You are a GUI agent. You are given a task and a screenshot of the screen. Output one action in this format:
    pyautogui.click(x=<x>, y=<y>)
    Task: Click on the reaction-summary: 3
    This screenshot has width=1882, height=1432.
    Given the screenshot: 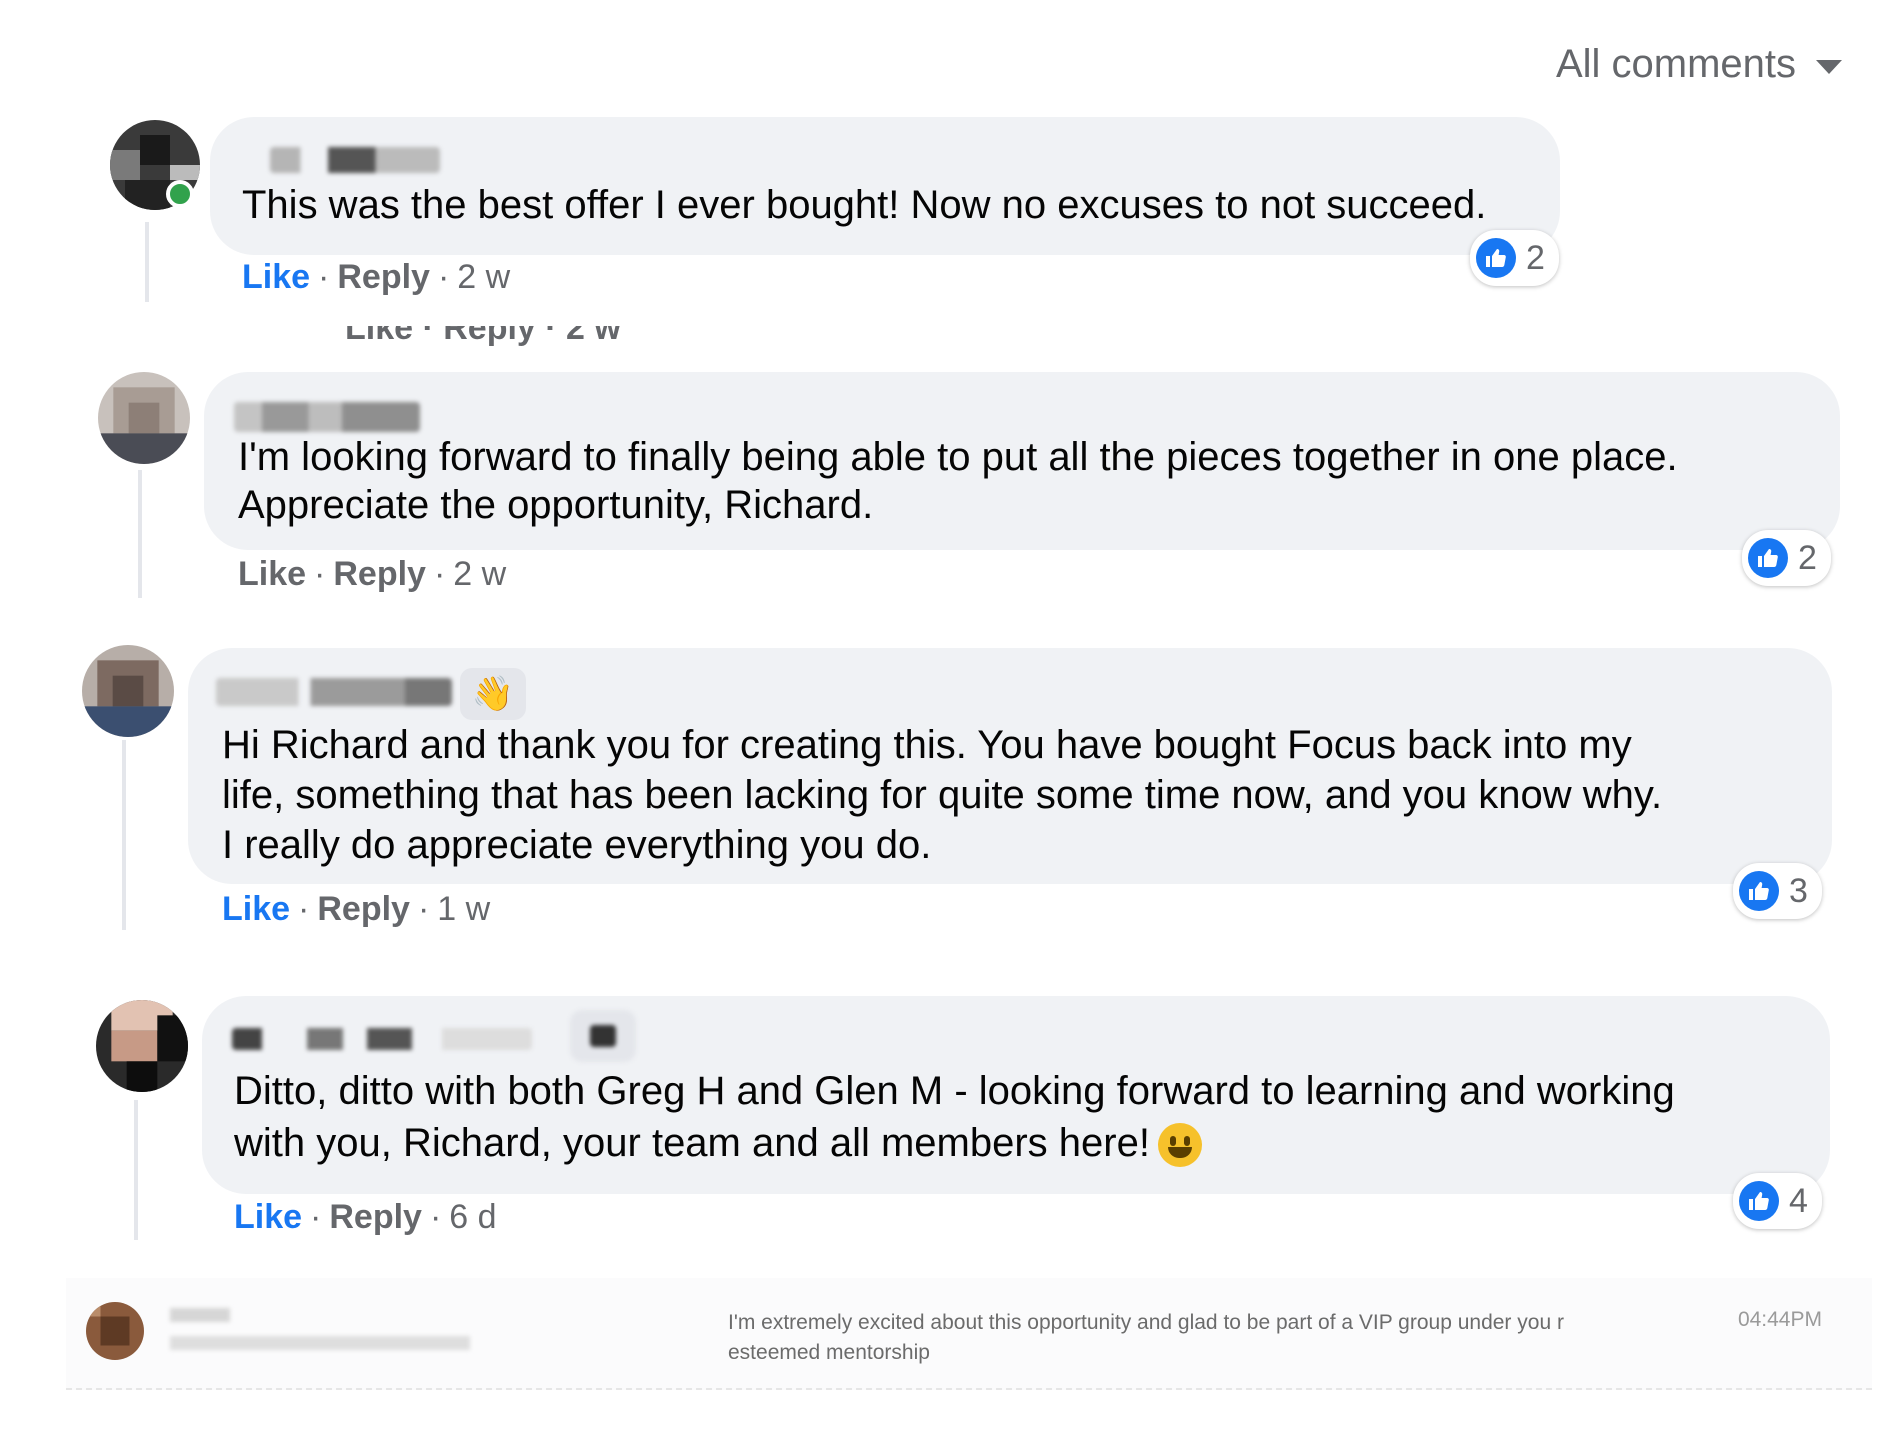 What is the action you would take?
    pyautogui.click(x=1777, y=891)
    